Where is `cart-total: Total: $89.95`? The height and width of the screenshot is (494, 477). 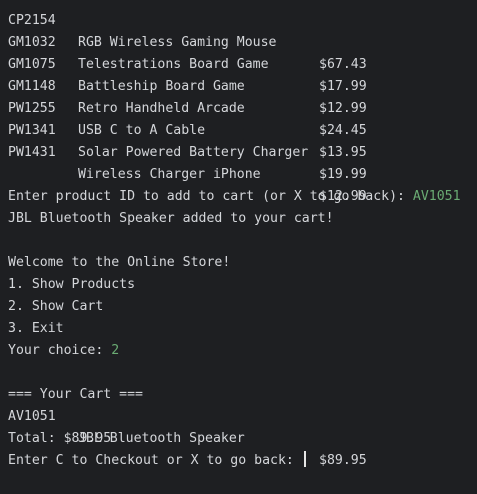
cart-total: Total: $89.95 is located at coordinates (238, 426).